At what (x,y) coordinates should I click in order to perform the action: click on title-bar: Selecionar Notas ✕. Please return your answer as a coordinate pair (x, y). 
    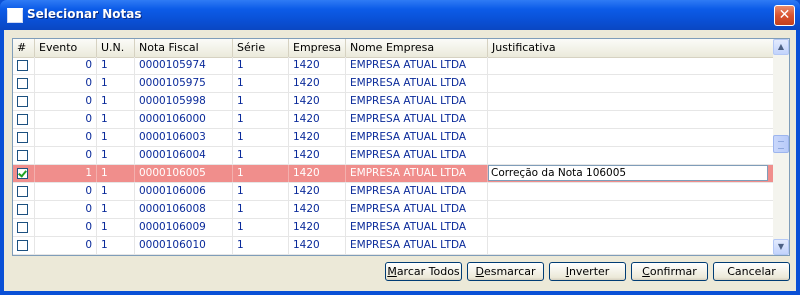
    Looking at the image, I should click on (400, 15).